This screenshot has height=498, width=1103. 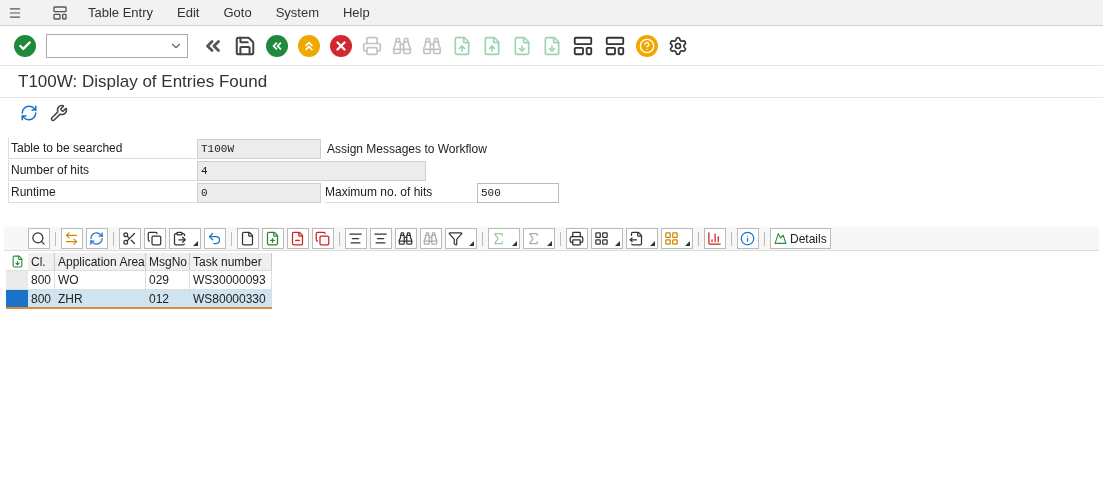 What do you see at coordinates (356, 12) in the screenshot?
I see `menu-item: Help` at bounding box center [356, 12].